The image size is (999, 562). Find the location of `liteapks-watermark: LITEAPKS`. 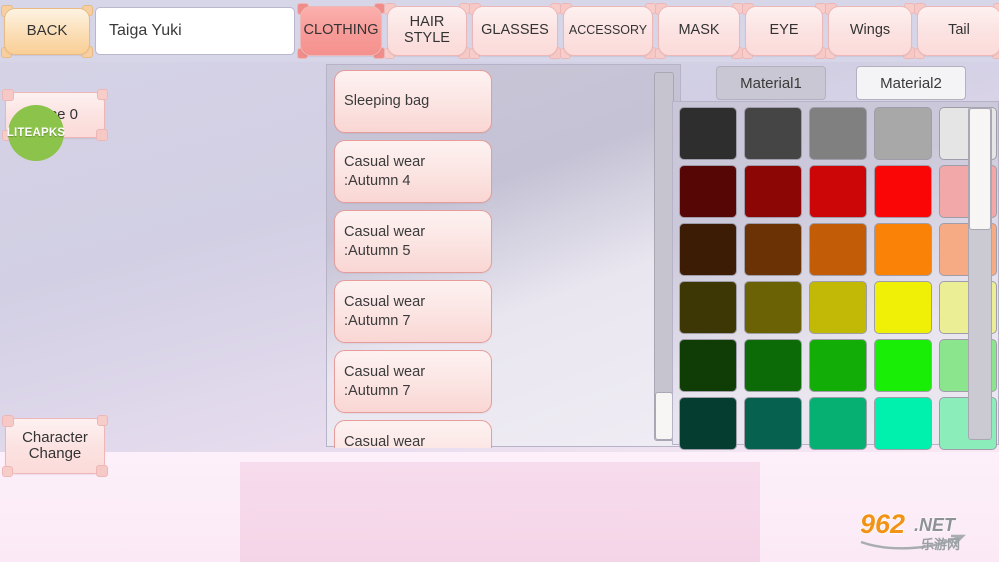

liteapks-watermark: LITEAPKS is located at coordinates (36, 133).